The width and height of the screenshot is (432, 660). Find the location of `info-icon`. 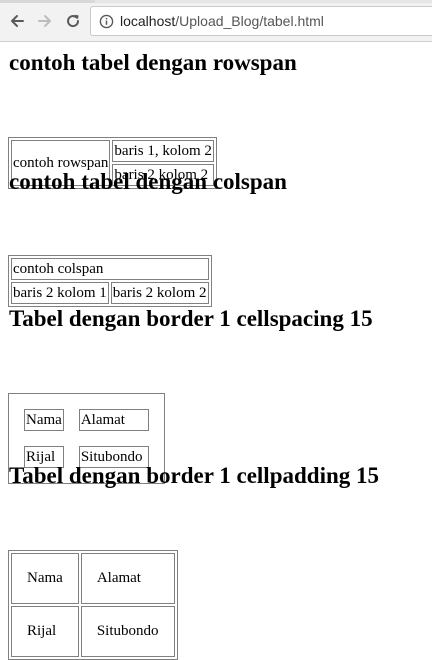

info-icon is located at coordinates (106, 21).